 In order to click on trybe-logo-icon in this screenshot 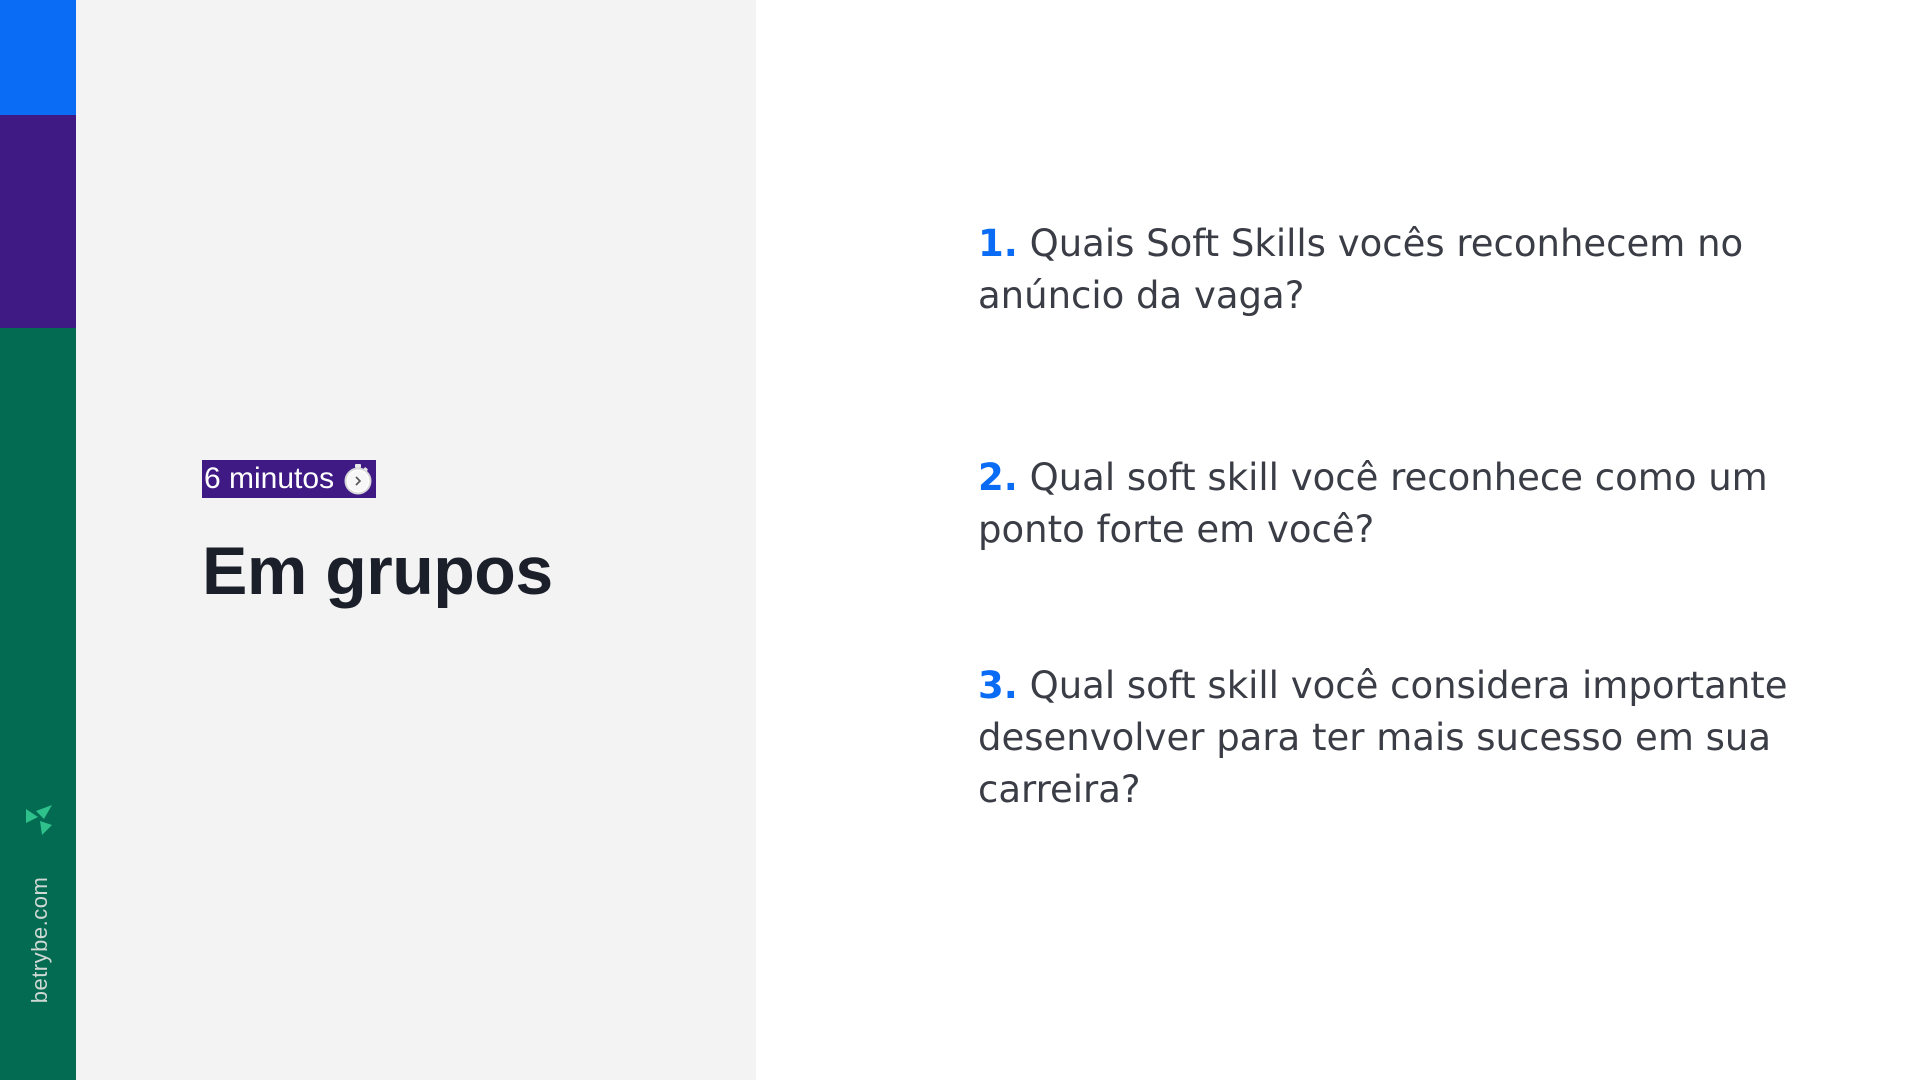, I will do `click(39, 820)`.